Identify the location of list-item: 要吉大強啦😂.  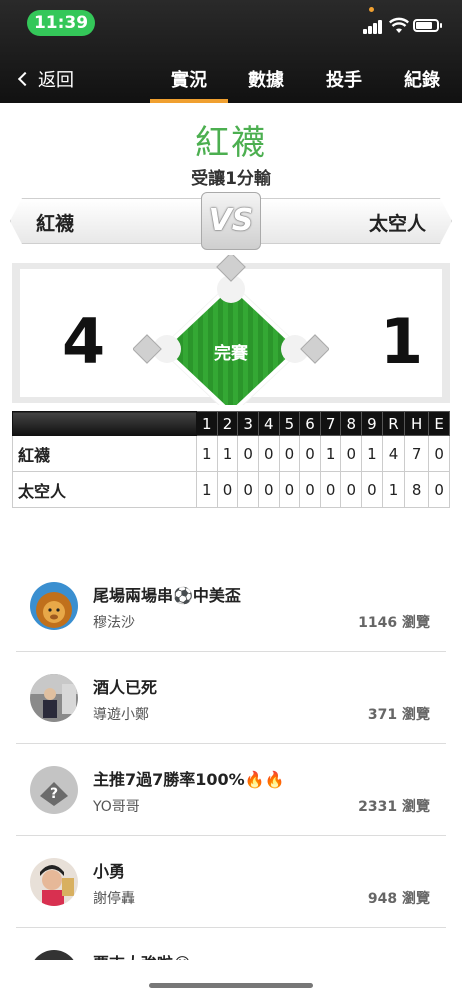
(231, 944).